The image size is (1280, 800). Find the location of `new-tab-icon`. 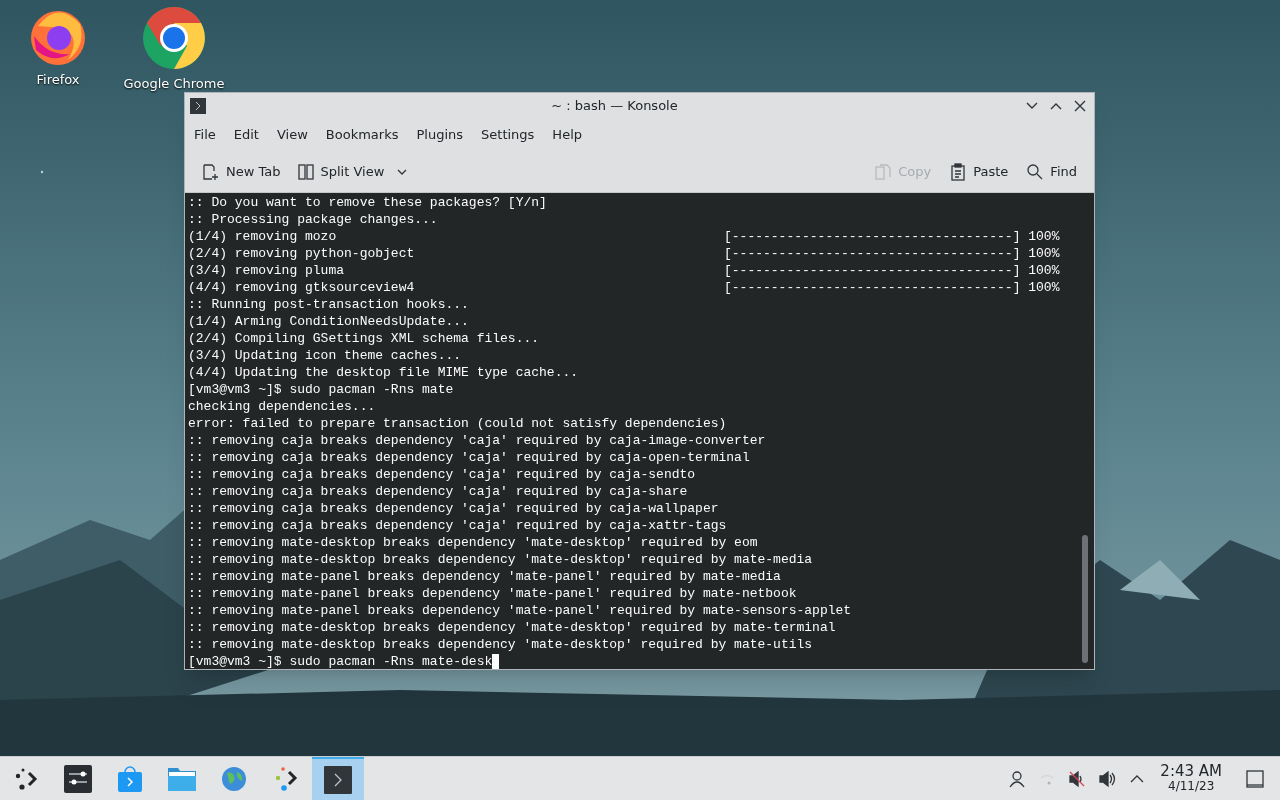

new-tab-icon is located at coordinates (211, 171).